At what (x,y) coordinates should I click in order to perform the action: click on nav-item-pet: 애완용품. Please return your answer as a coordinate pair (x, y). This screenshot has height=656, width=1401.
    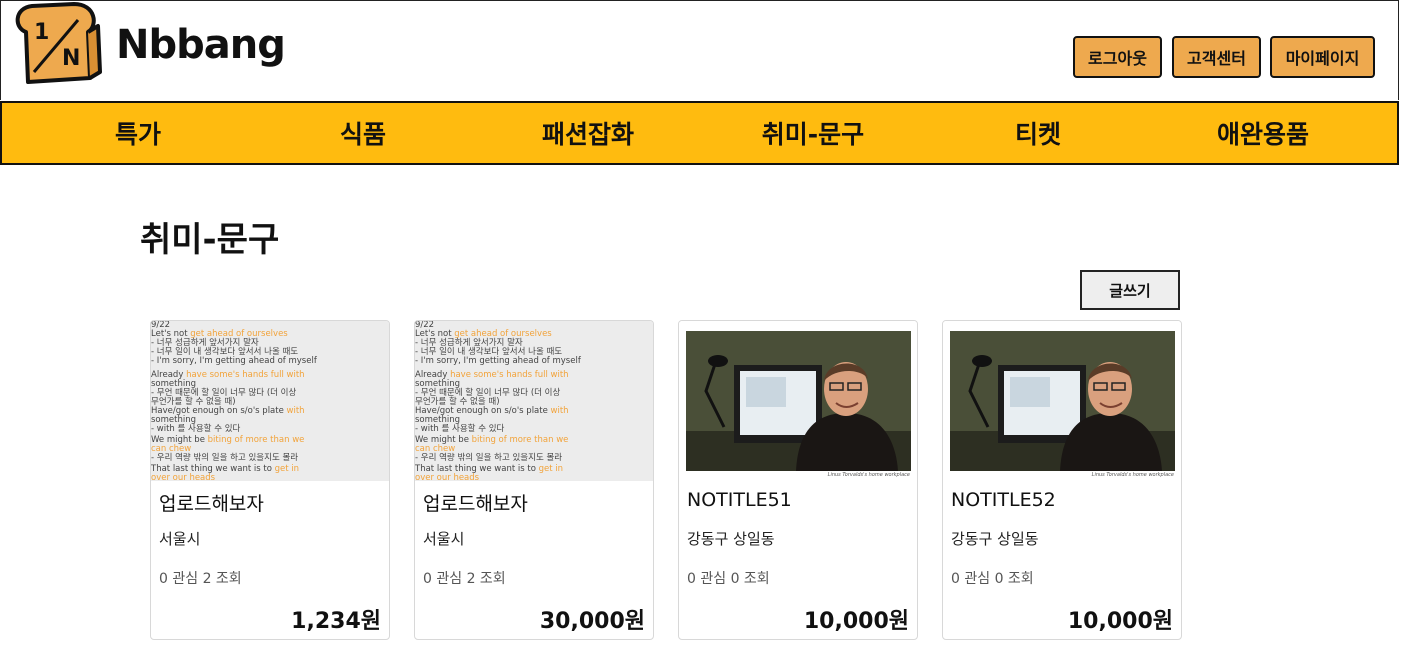
    Looking at the image, I should click on (1263, 133).